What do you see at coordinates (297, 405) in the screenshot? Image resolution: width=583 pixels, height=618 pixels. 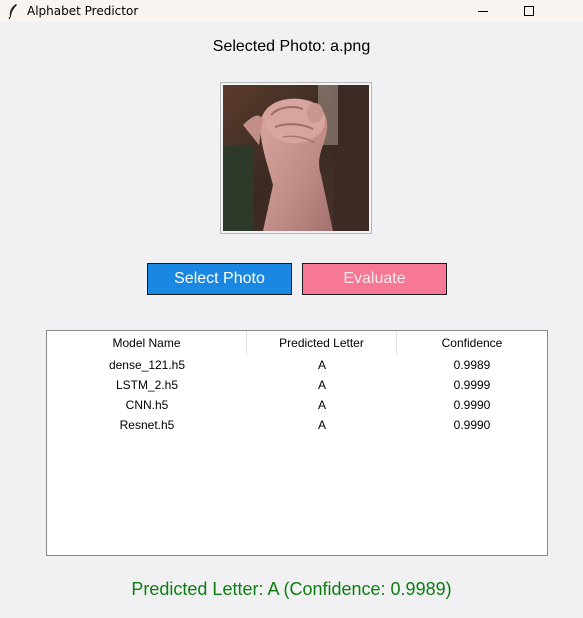 I see `table-row: CNN.h5 A 0.9990` at bounding box center [297, 405].